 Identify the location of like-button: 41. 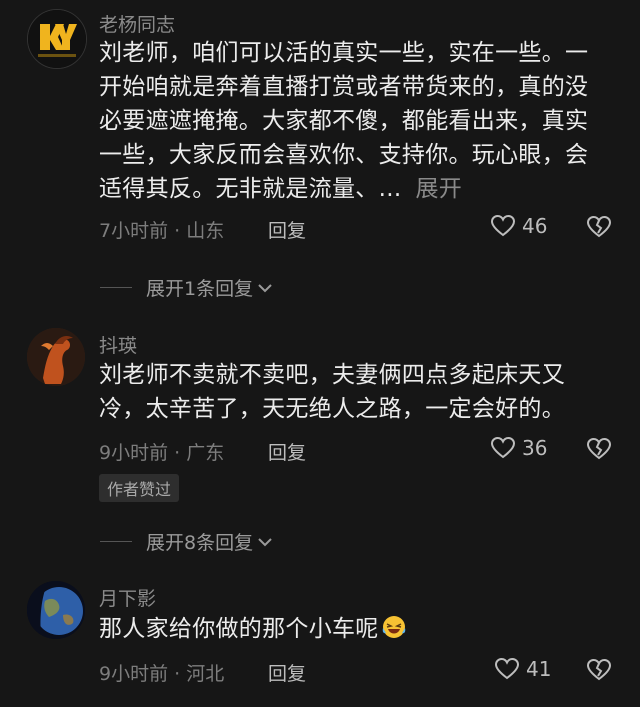
(522, 669).